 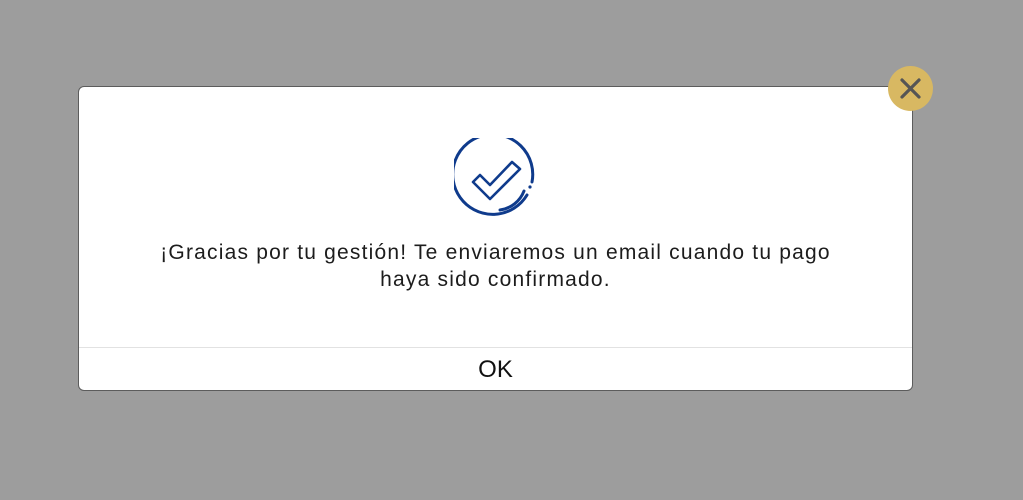 What do you see at coordinates (495, 178) in the screenshot?
I see `check-circle-icon` at bounding box center [495, 178].